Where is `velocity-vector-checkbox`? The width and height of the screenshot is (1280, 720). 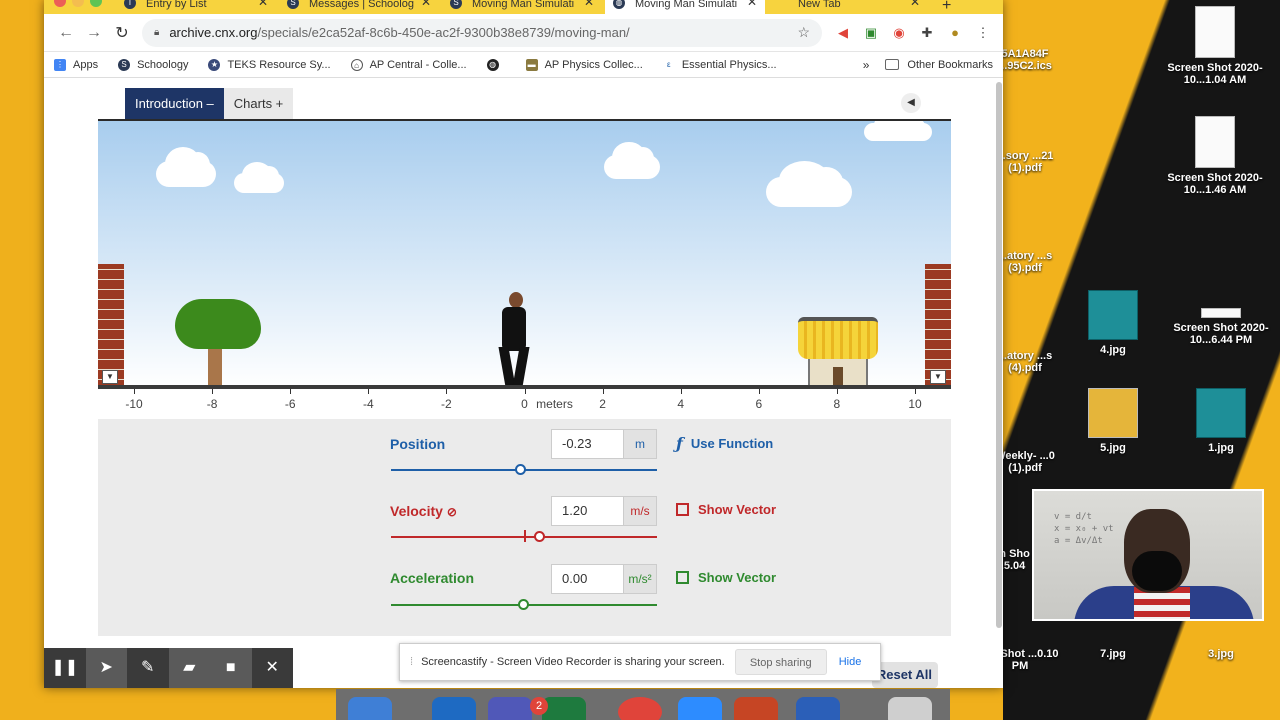
velocity-vector-checkbox is located at coordinates (682, 509).